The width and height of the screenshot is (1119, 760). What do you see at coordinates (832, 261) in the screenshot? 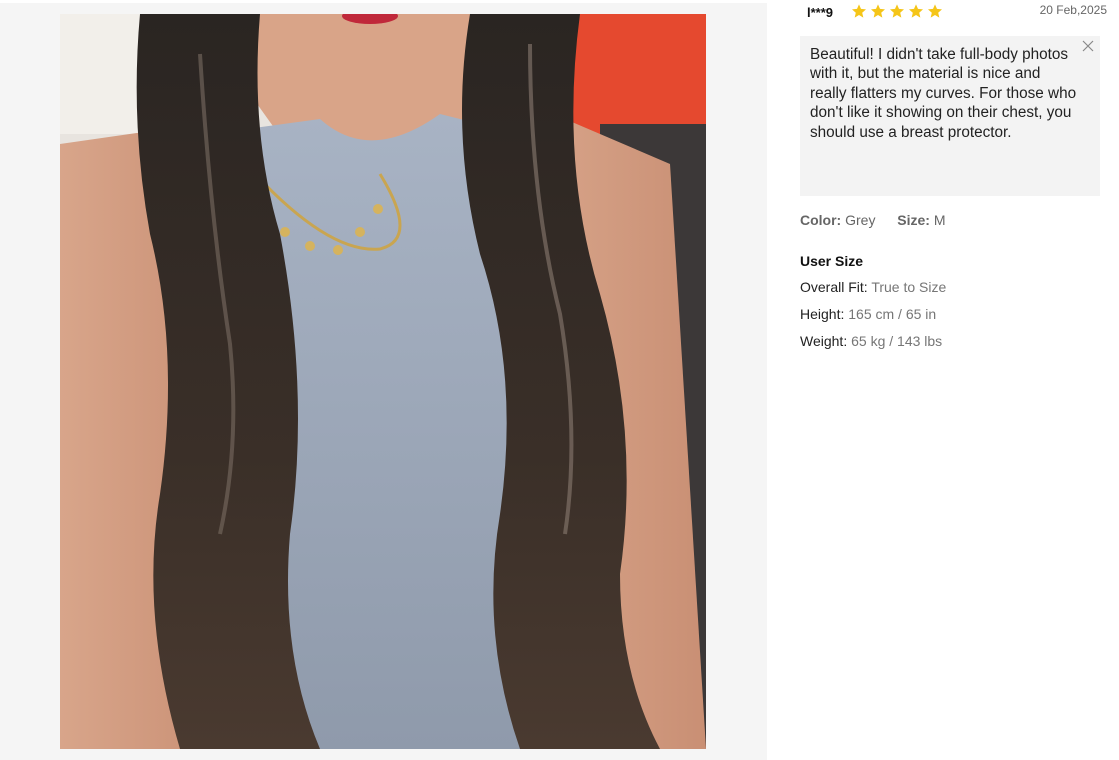
I see `user-size-title: User Size` at bounding box center [832, 261].